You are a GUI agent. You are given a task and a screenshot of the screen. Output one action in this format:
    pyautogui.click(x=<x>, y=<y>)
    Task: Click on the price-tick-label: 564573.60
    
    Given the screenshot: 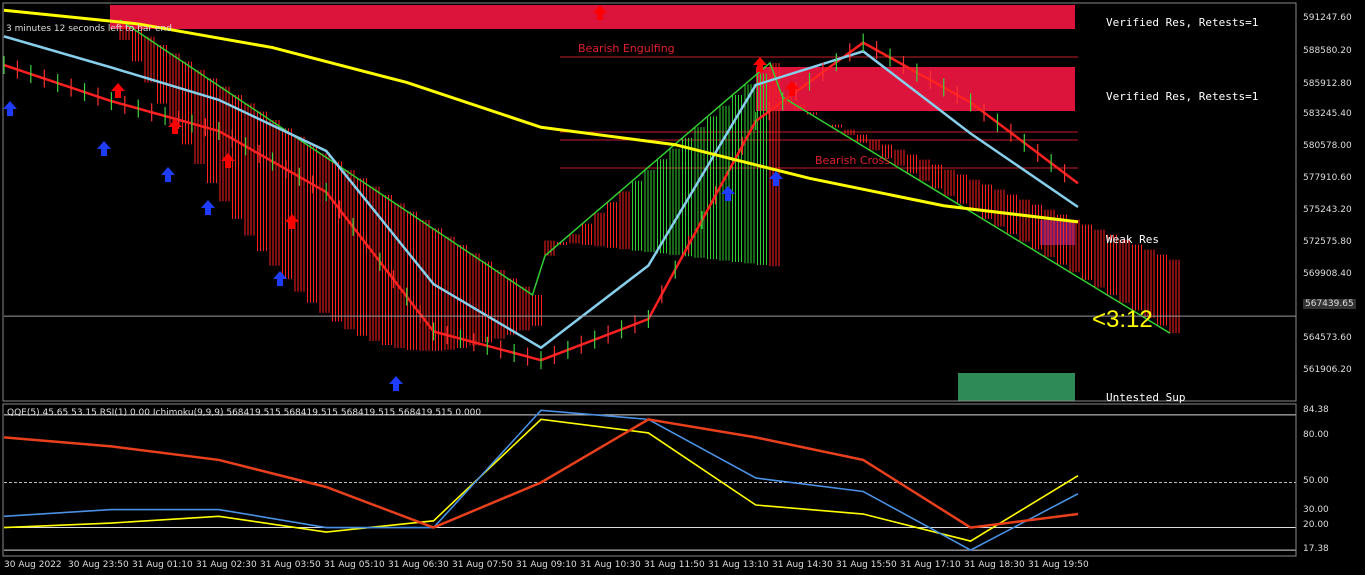 What is the action you would take?
    pyautogui.click(x=1327, y=338)
    